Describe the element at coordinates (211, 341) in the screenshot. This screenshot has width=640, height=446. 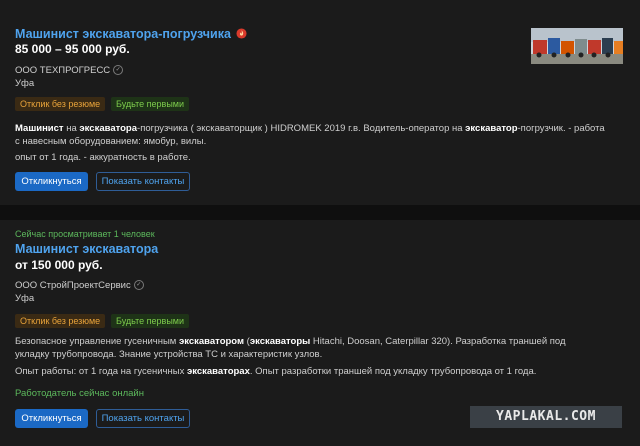
I see `desc-highlight: экскаватором` at that location.